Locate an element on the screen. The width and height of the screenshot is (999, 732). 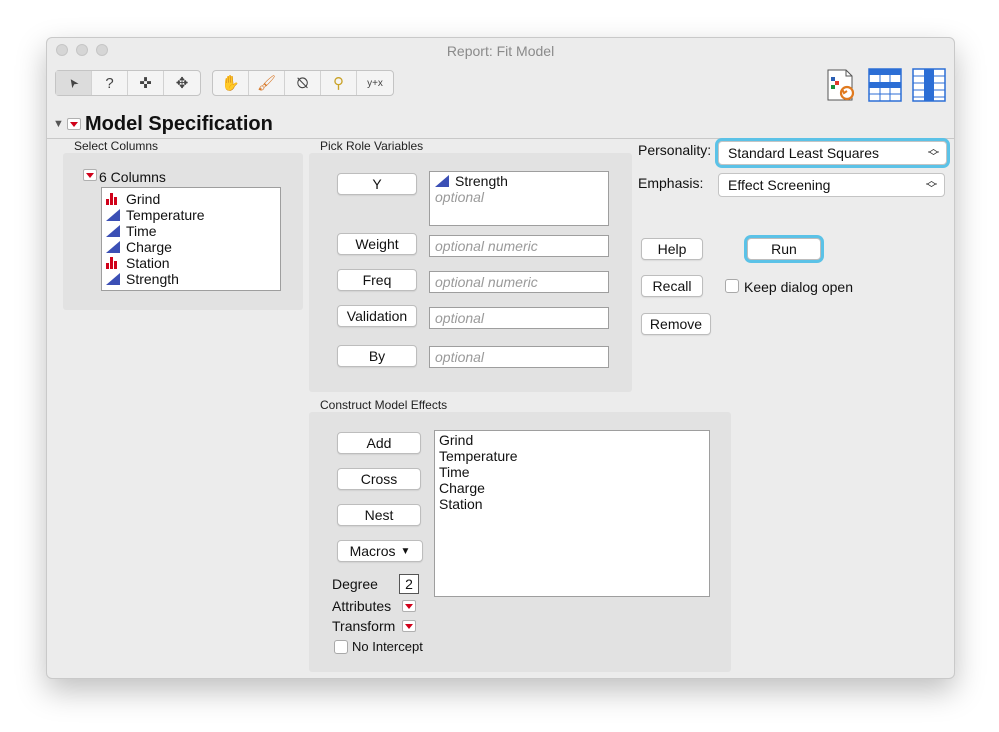
arrow-tool-button: ➤ is located at coordinates (74, 83).